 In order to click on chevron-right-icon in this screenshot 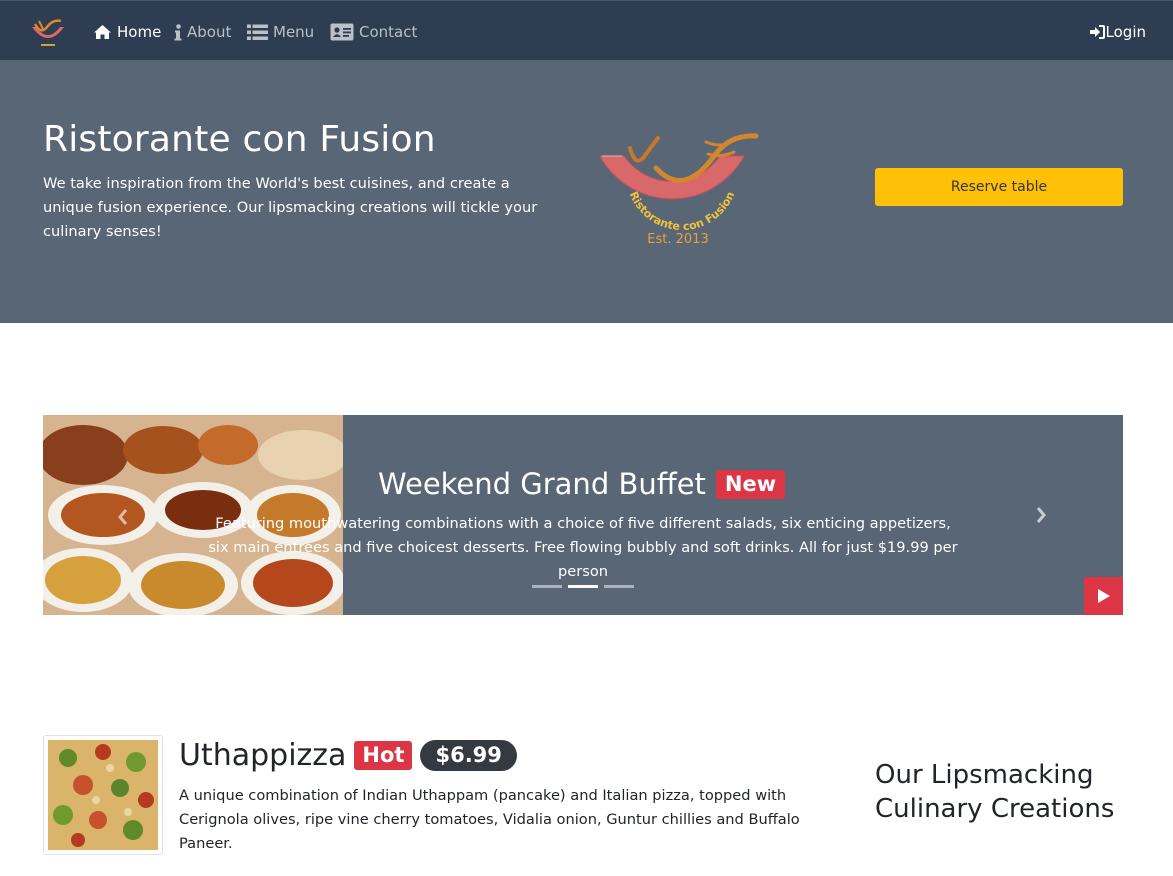, I will do `click(1041, 515)`.